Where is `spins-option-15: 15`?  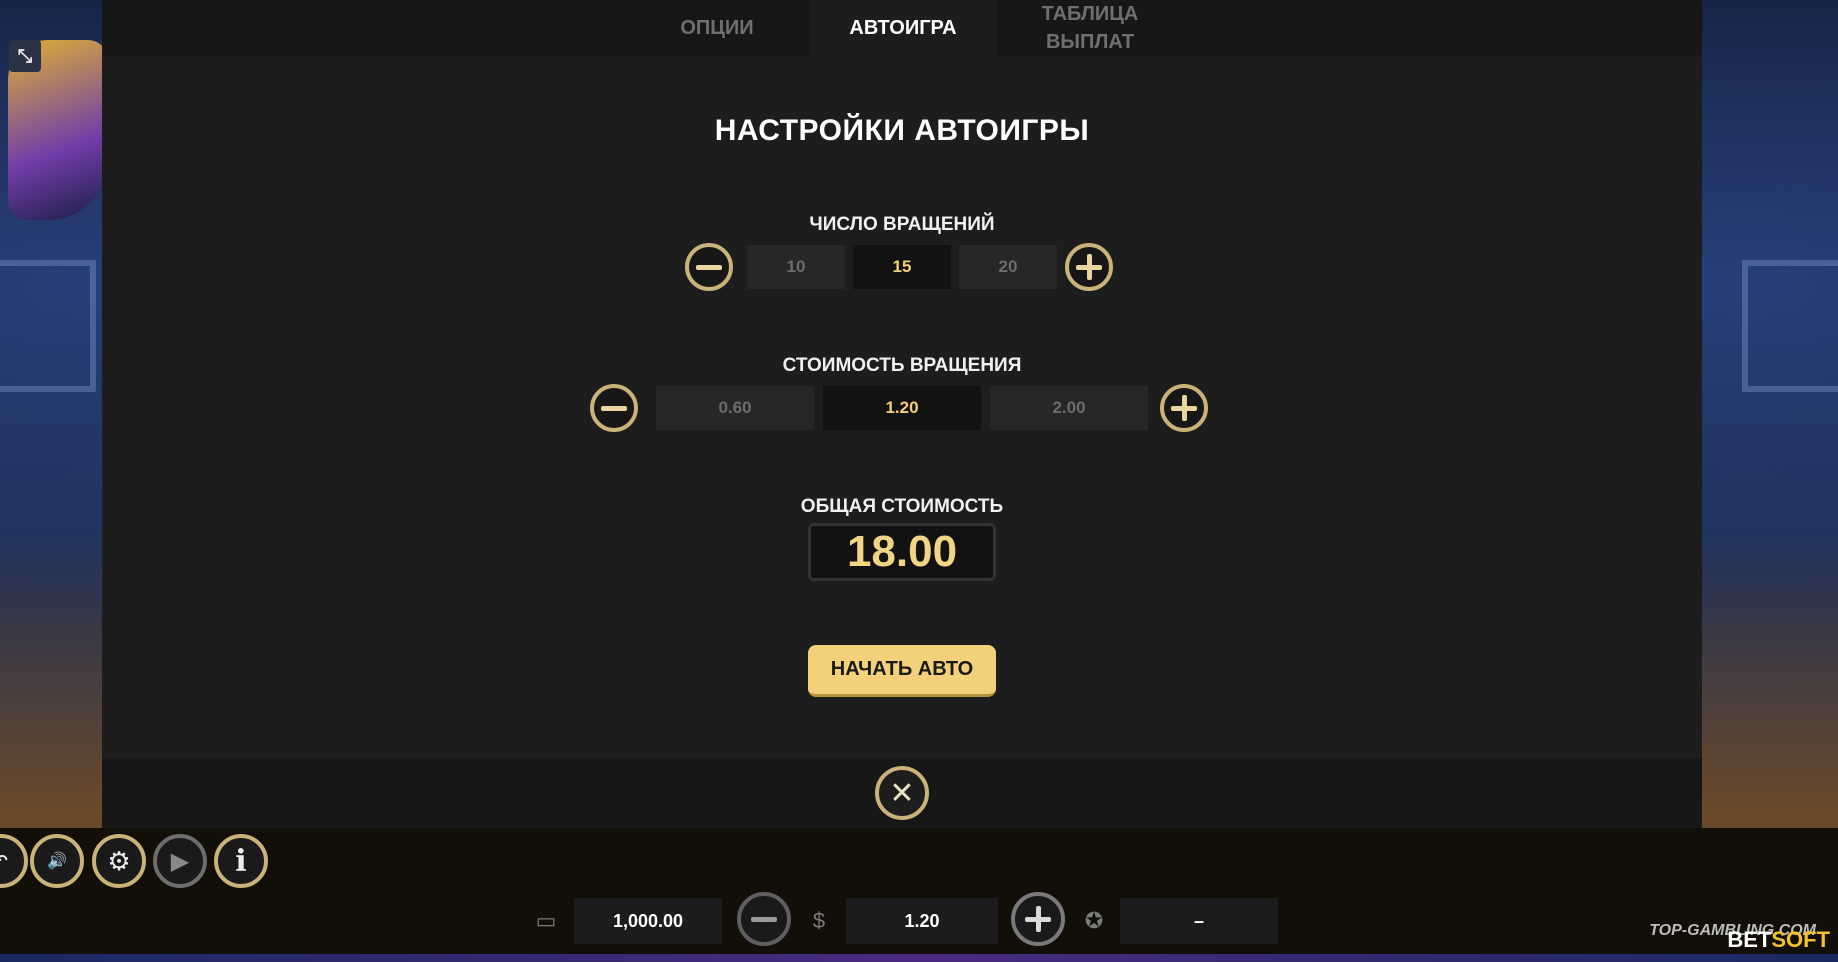 spins-option-15: 15 is located at coordinates (902, 267).